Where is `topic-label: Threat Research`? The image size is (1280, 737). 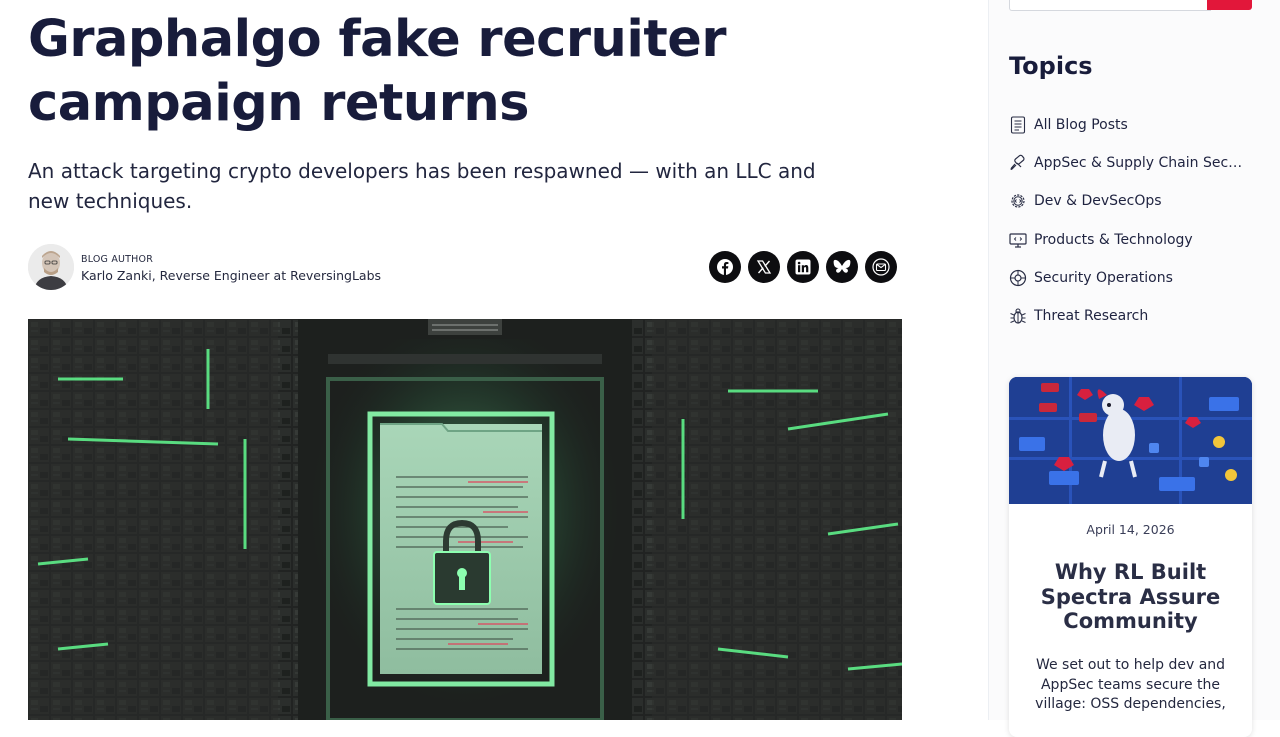 topic-label: Threat Research is located at coordinates (1091, 316).